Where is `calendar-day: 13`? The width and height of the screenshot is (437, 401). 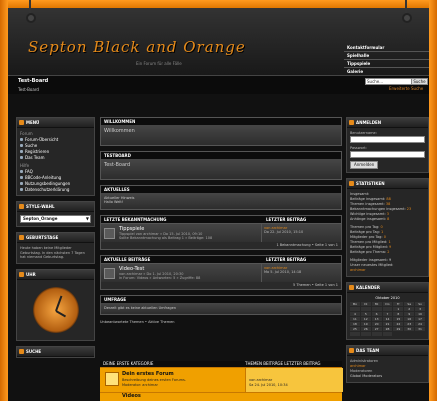
calendar-day: 13 is located at coordinates (376, 319).